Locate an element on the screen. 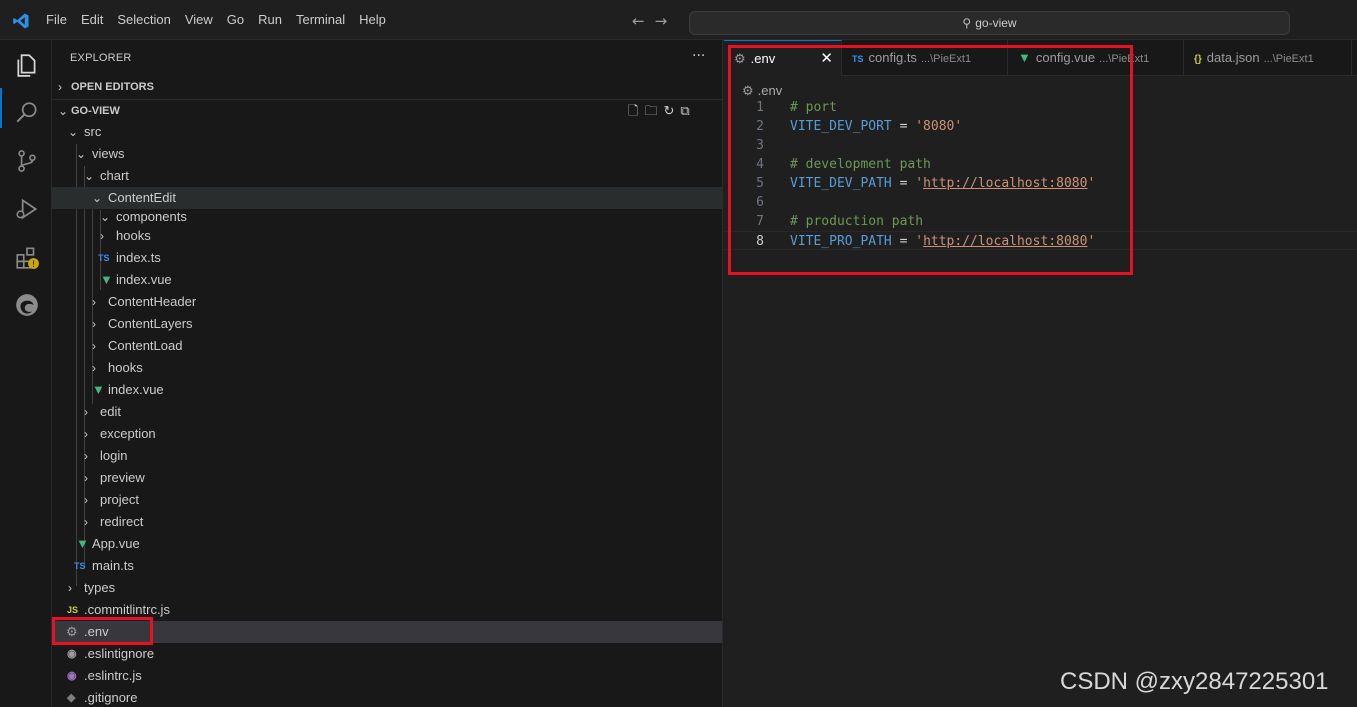 The width and height of the screenshot is (1357, 707). menu-go: Go is located at coordinates (235, 20).